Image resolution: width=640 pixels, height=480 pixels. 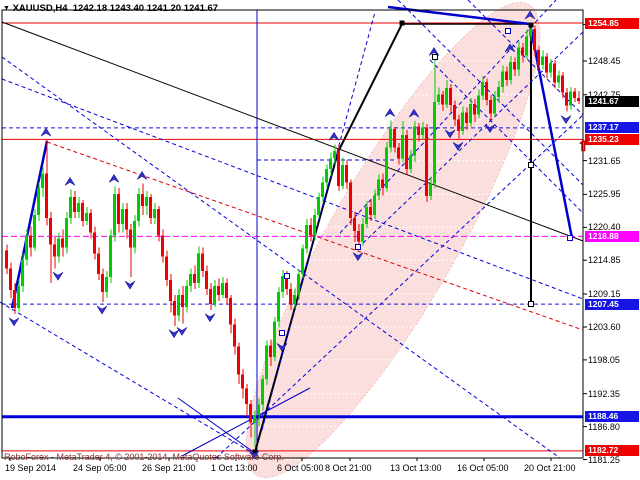 What do you see at coordinates (40, 8) in the screenshot?
I see `symbol-timeframe-label: XAUUSD,H4` at bounding box center [40, 8].